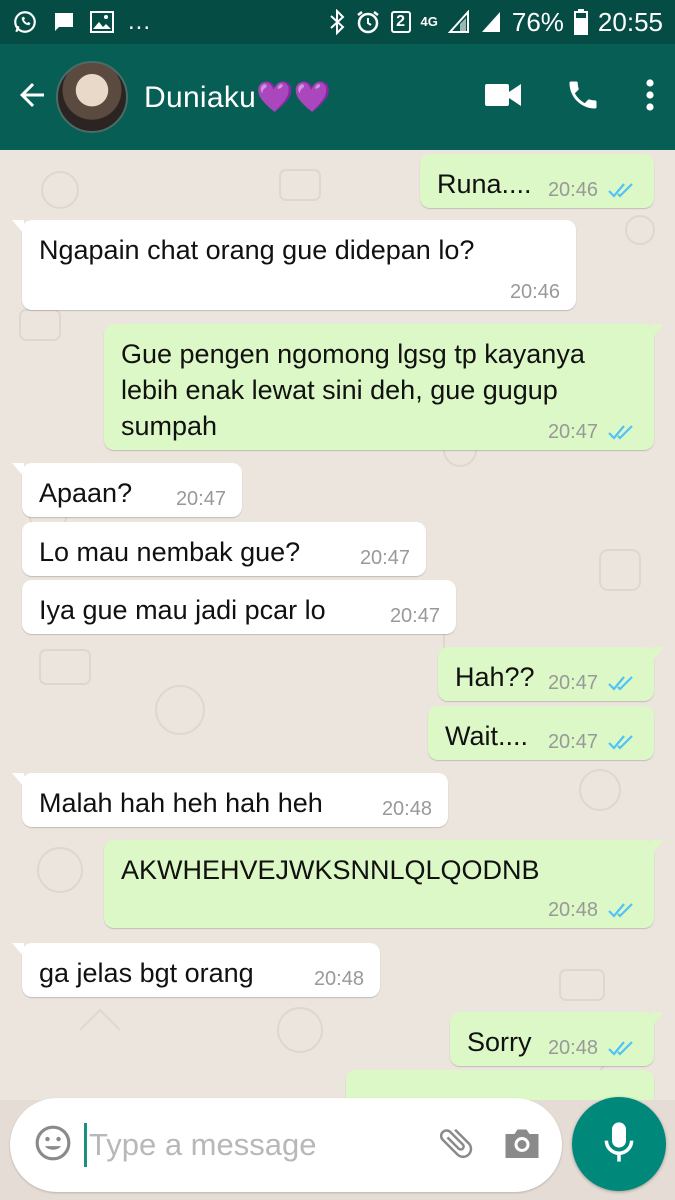  Describe the element at coordinates (146, 973) in the screenshot. I see `message-text: ga jelas bgt orang` at that location.